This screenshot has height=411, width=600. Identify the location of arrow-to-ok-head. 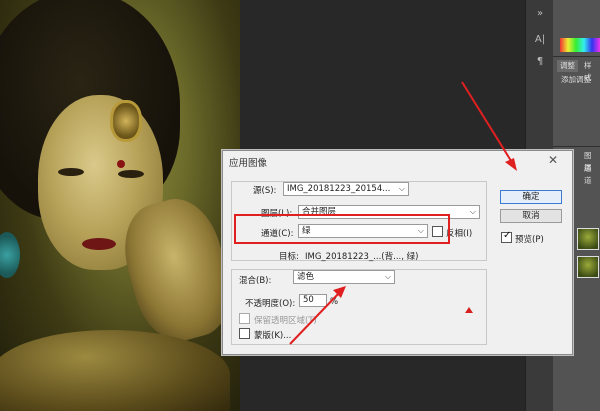
(511, 164).